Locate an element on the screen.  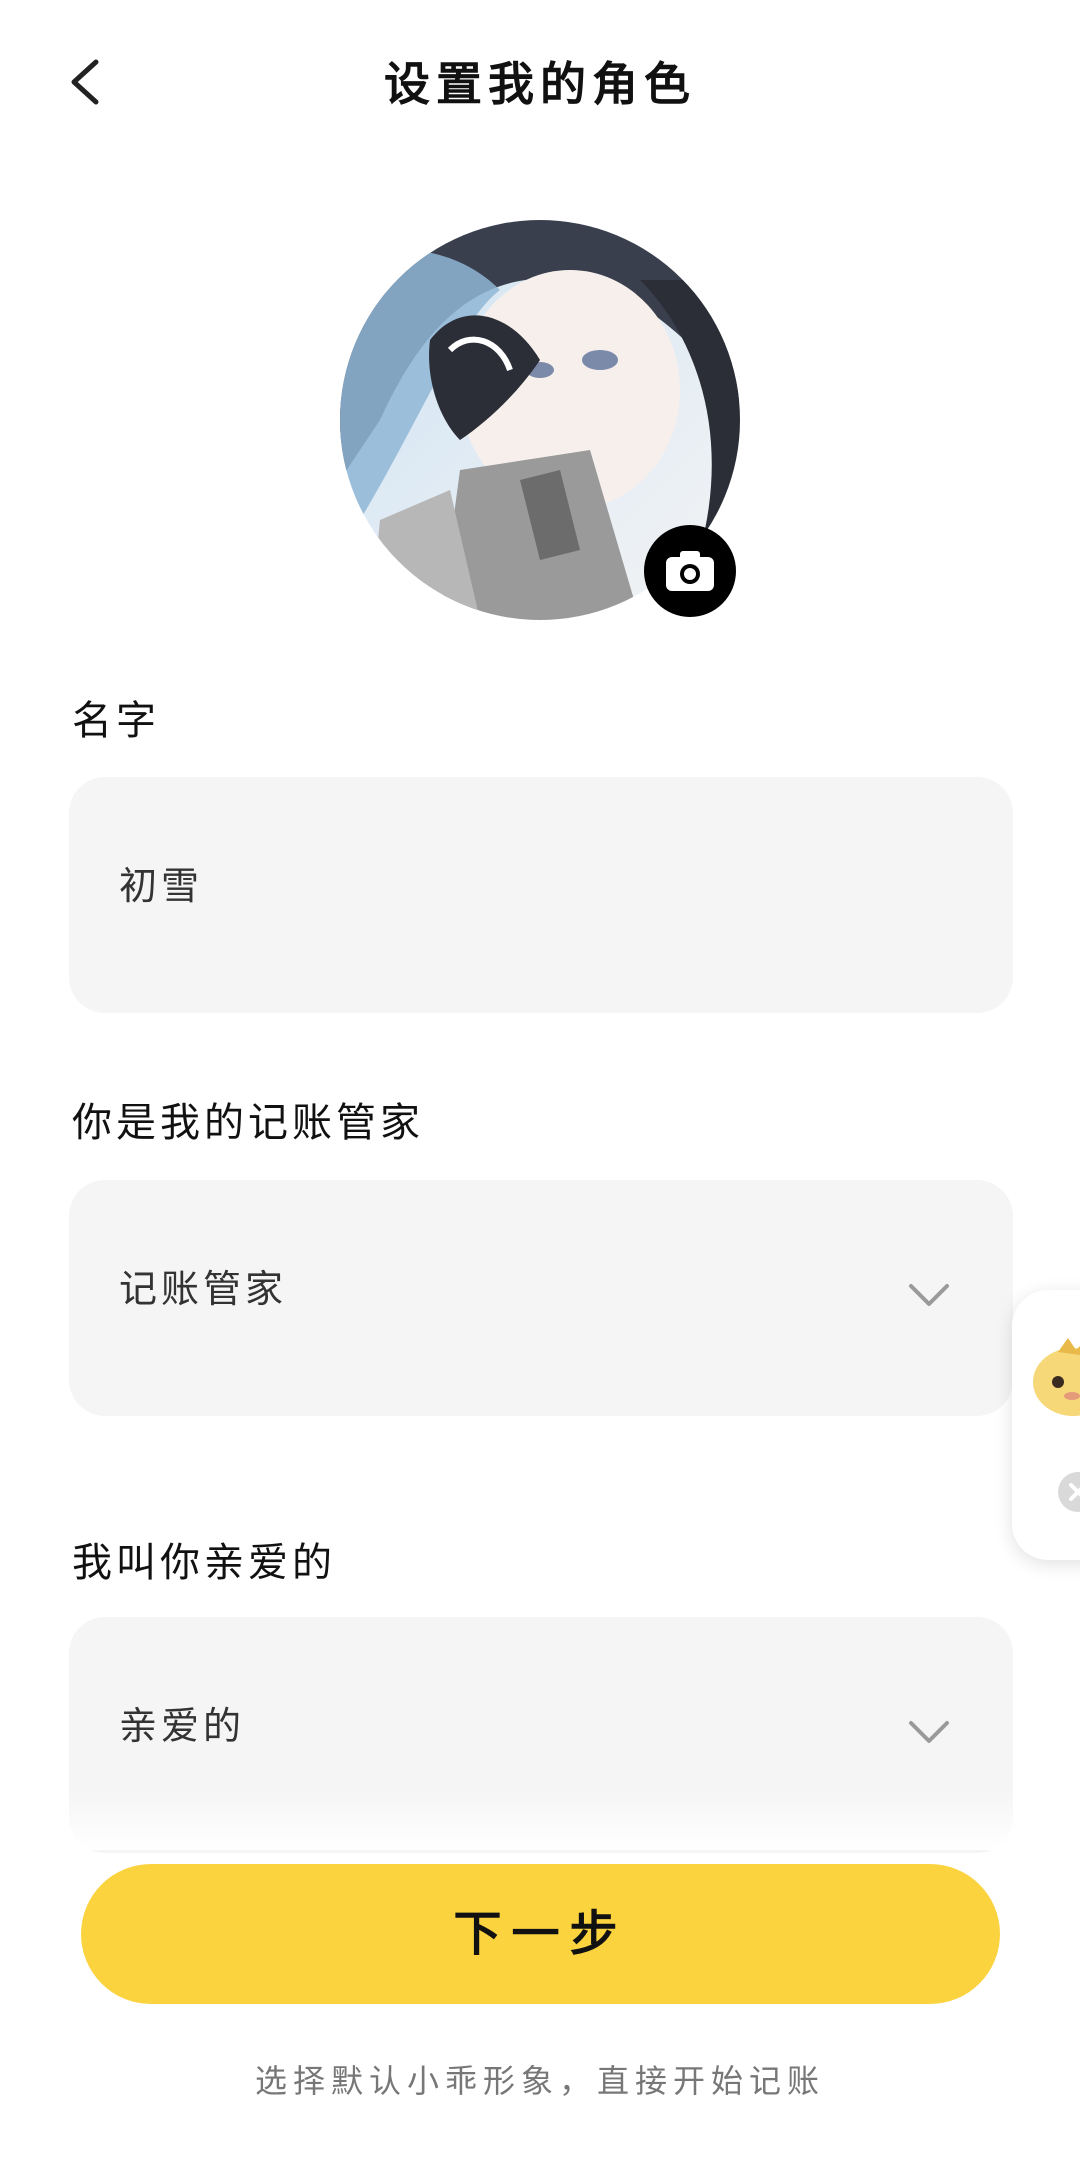
callname-label: 我叫你亲爱的 is located at coordinates (204, 1563).